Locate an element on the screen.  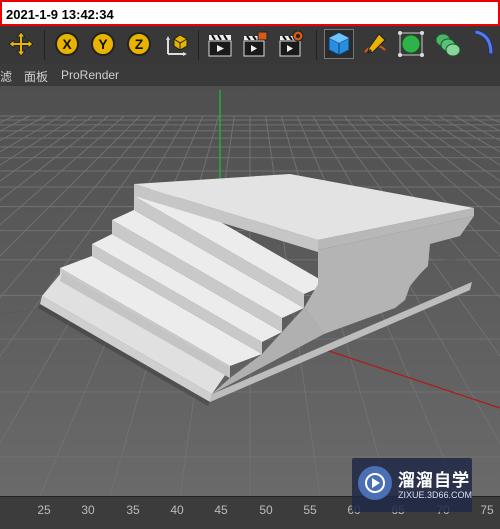
subdivision-icon is located at coordinates (411, 44).